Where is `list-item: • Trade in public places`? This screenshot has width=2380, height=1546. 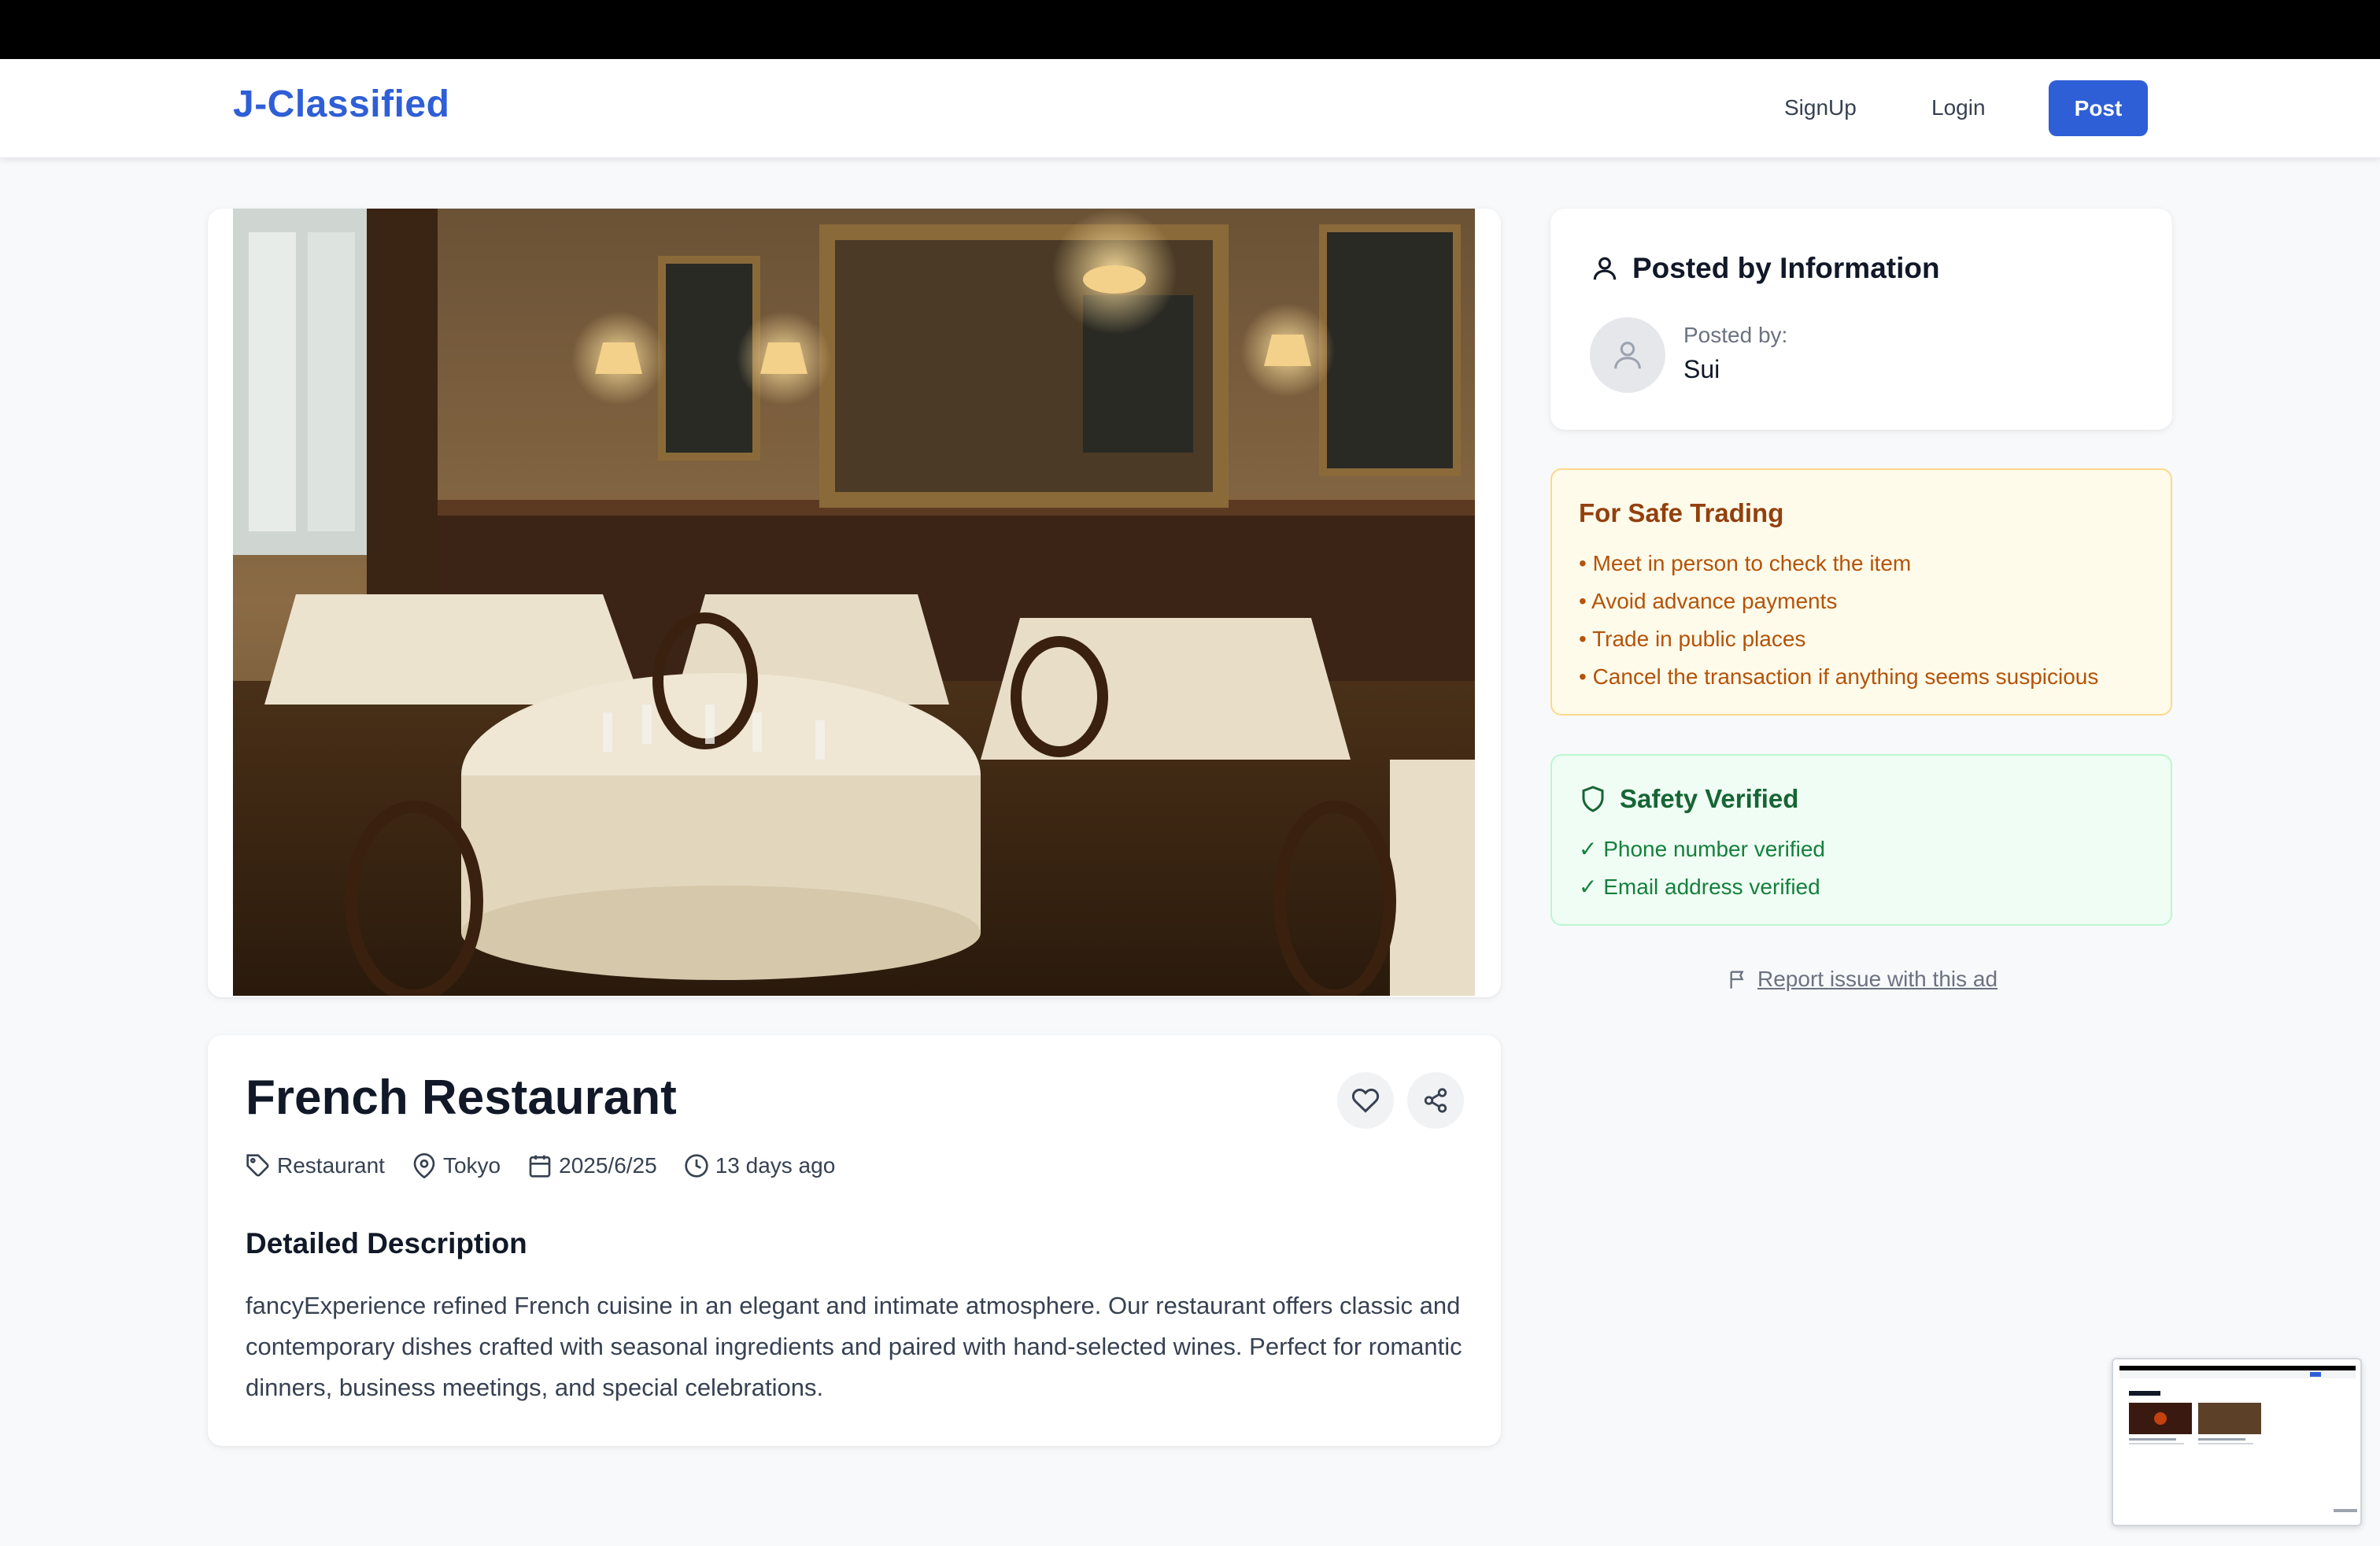
list-item: • Trade in public places is located at coordinates (1693, 639).